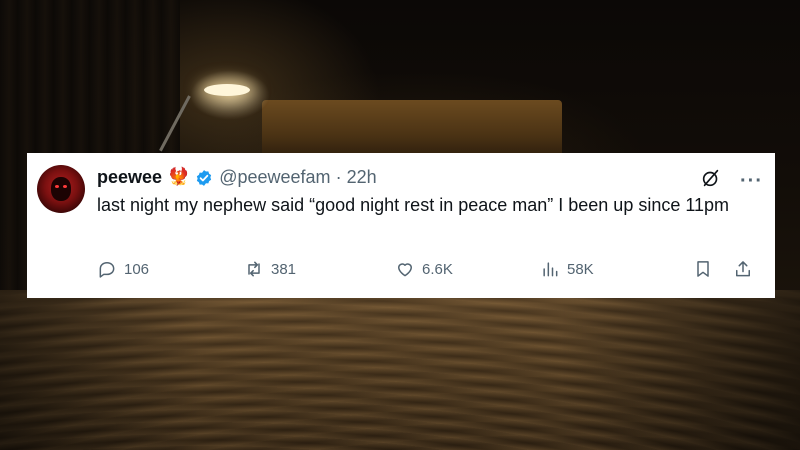 The image size is (800, 450). Describe the element at coordinates (137, 269) in the screenshot. I see `reply-count: 106` at that location.